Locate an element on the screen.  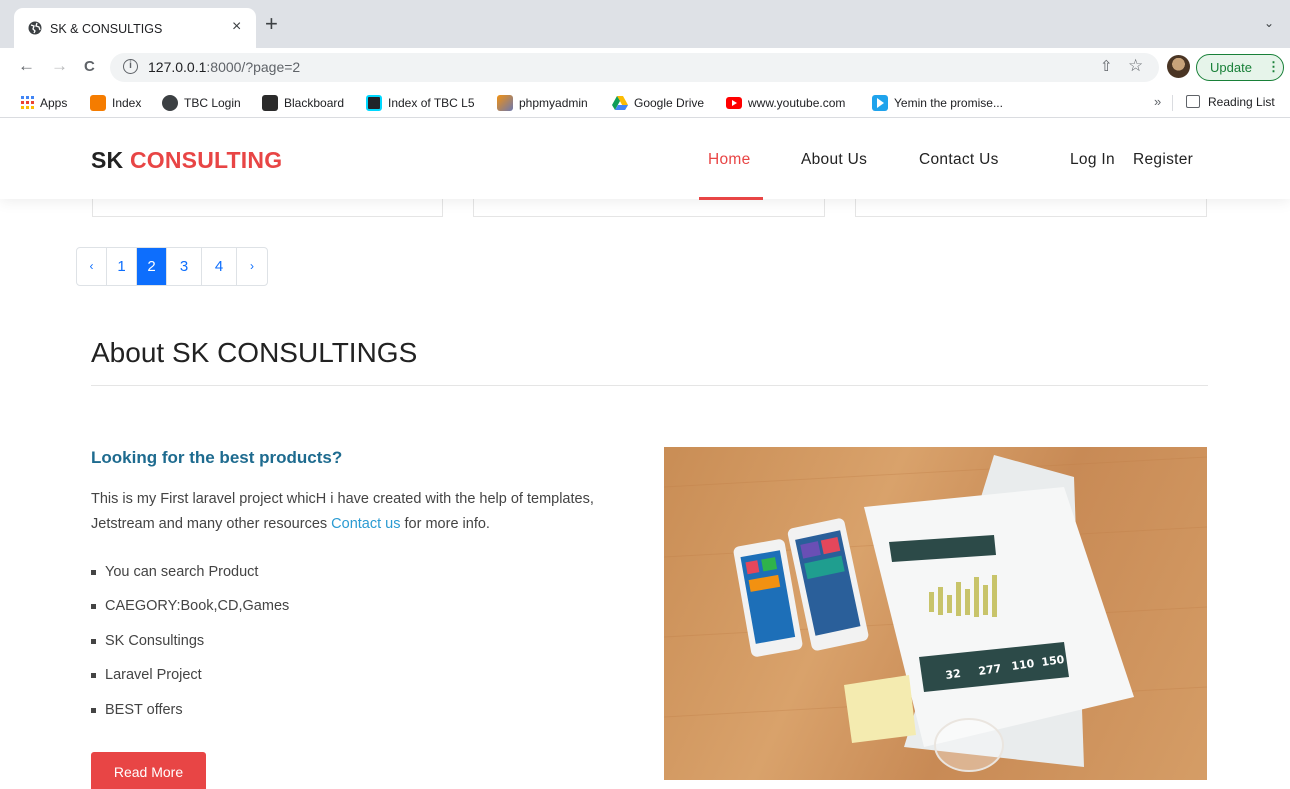
bookmarks-divider is located at coordinates (1172, 103).